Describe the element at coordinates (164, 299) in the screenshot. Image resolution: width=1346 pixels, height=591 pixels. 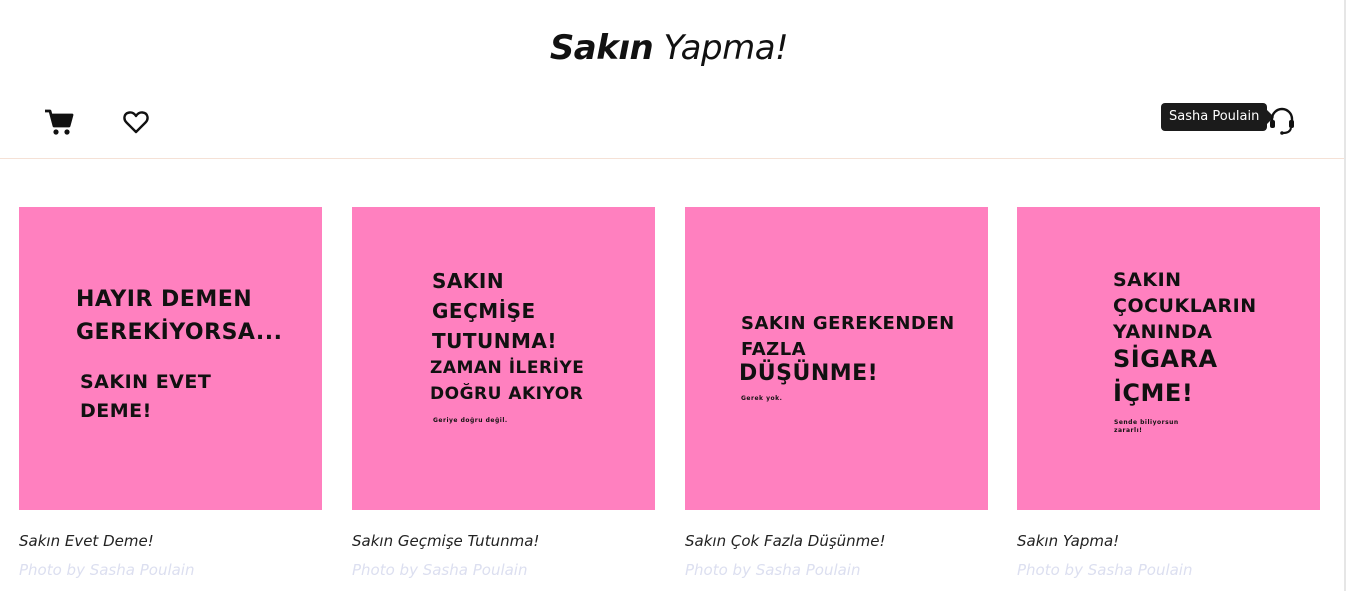
I see `image-text: HAYIR DEMEN` at that location.